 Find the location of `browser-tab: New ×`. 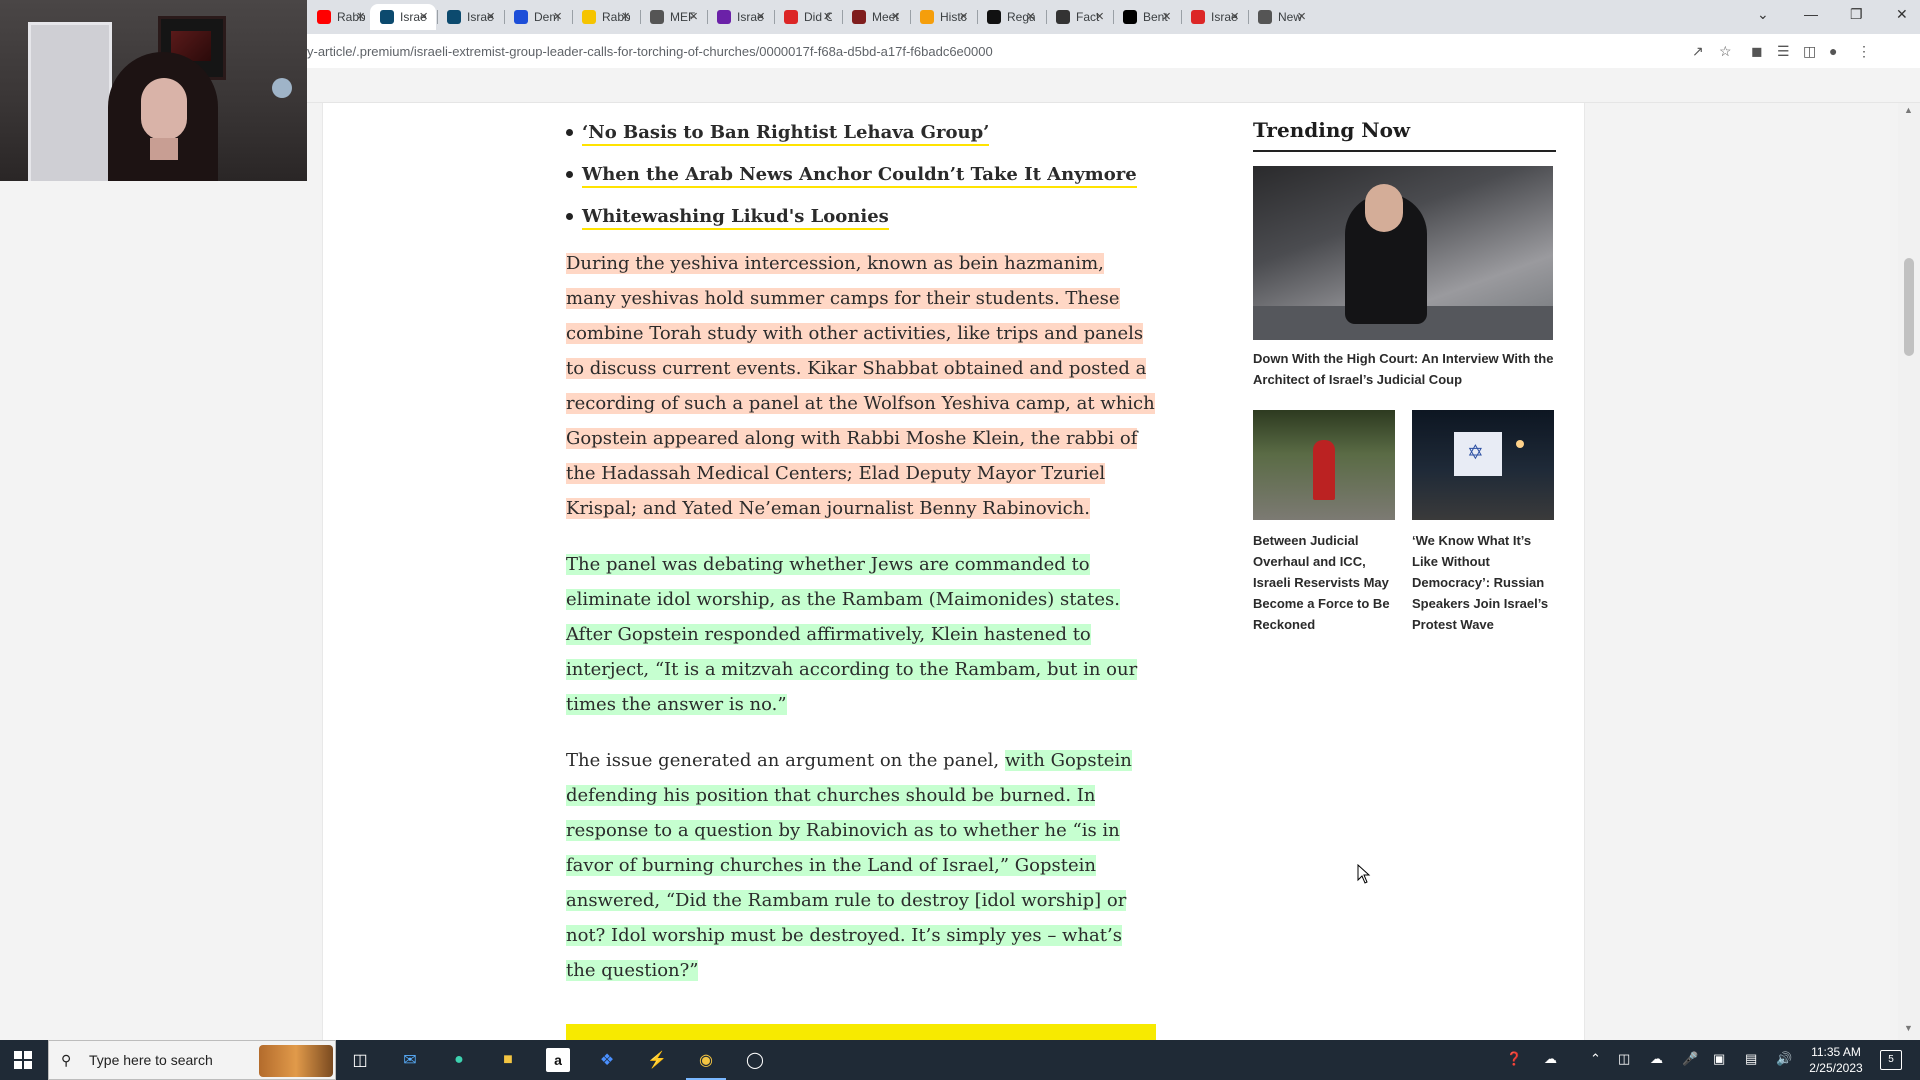

browser-tab: New × is located at coordinates (1281, 17).